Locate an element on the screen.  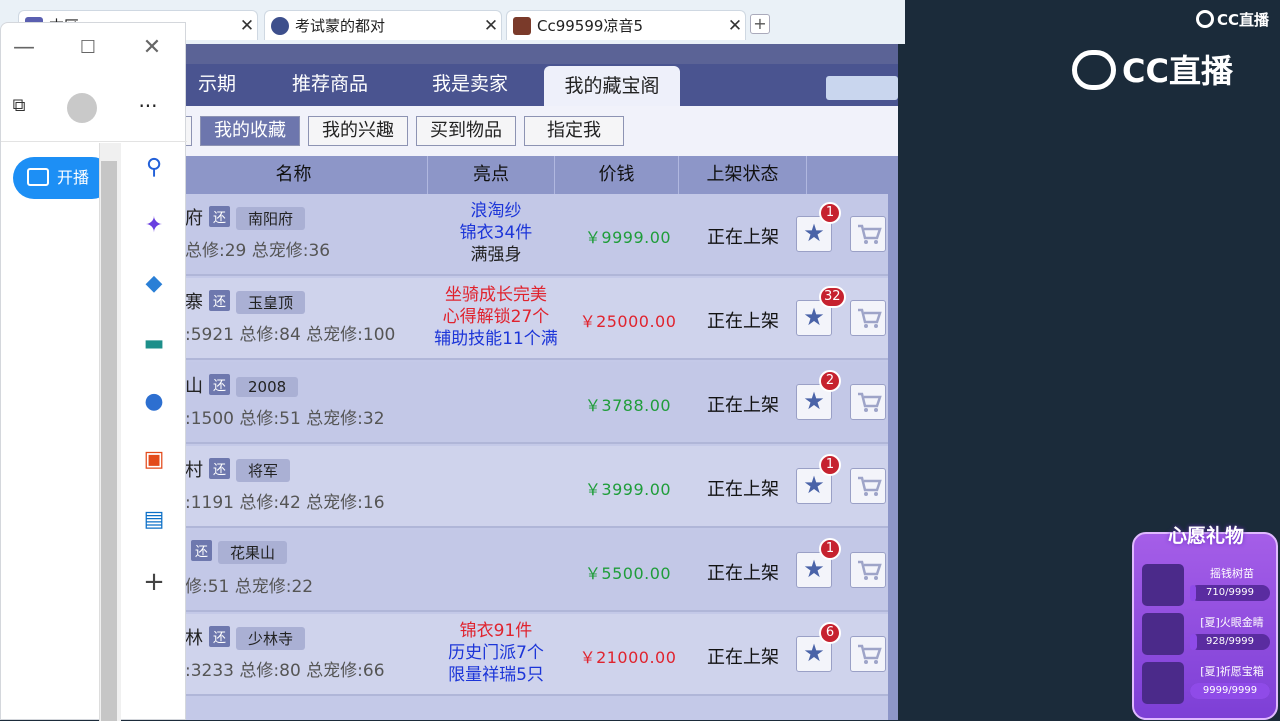
filter-favorites: 我的收藏 is located at coordinates (250, 131).